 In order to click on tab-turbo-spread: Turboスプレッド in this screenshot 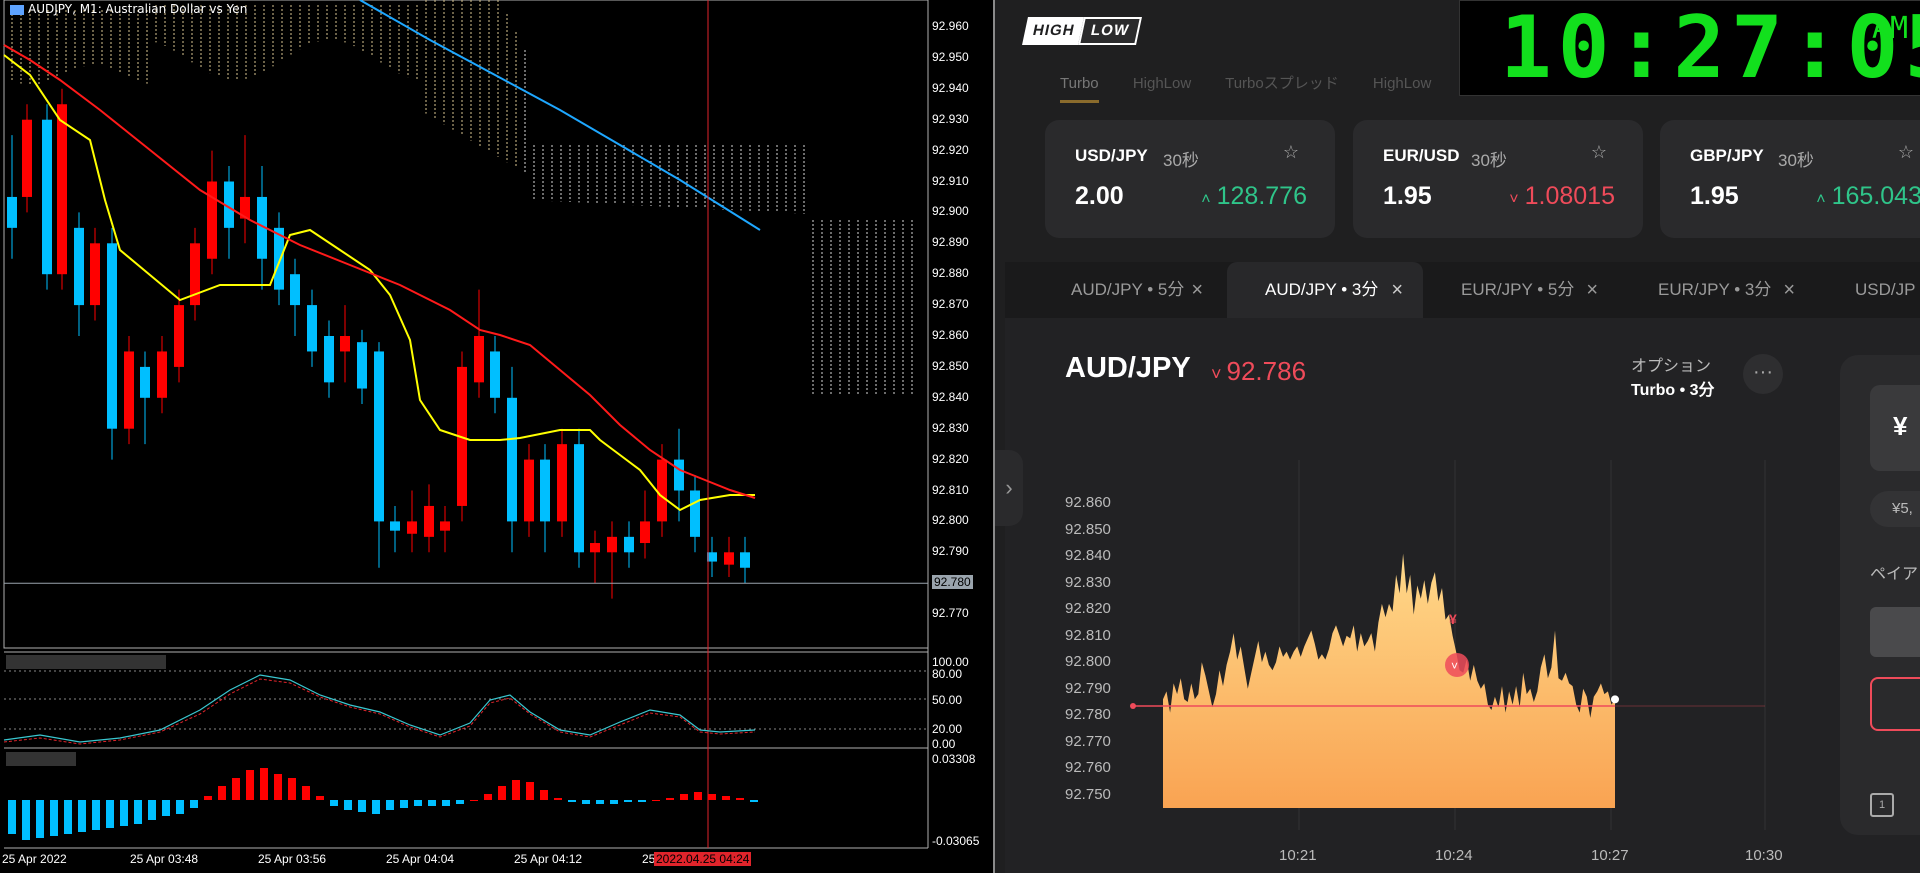, I will do `click(1282, 83)`.